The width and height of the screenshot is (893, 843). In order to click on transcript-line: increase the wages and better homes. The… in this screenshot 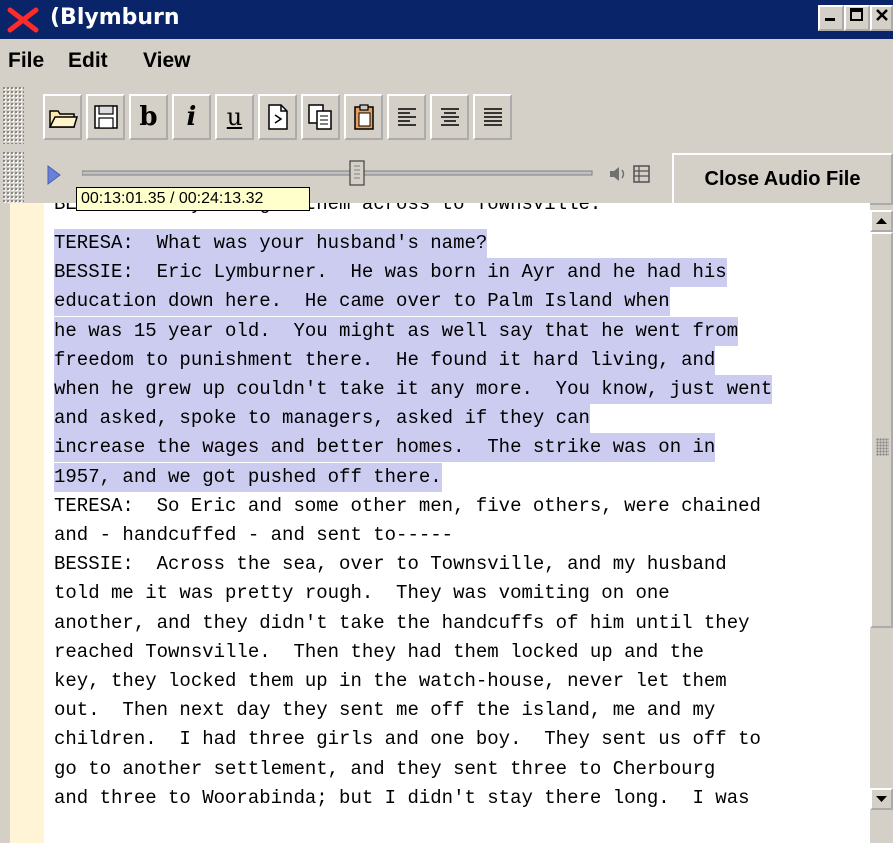, I will do `click(385, 448)`.